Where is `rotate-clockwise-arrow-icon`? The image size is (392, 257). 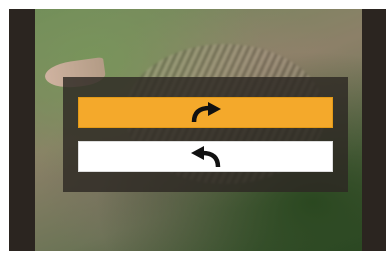 rotate-clockwise-arrow-icon is located at coordinates (206, 112).